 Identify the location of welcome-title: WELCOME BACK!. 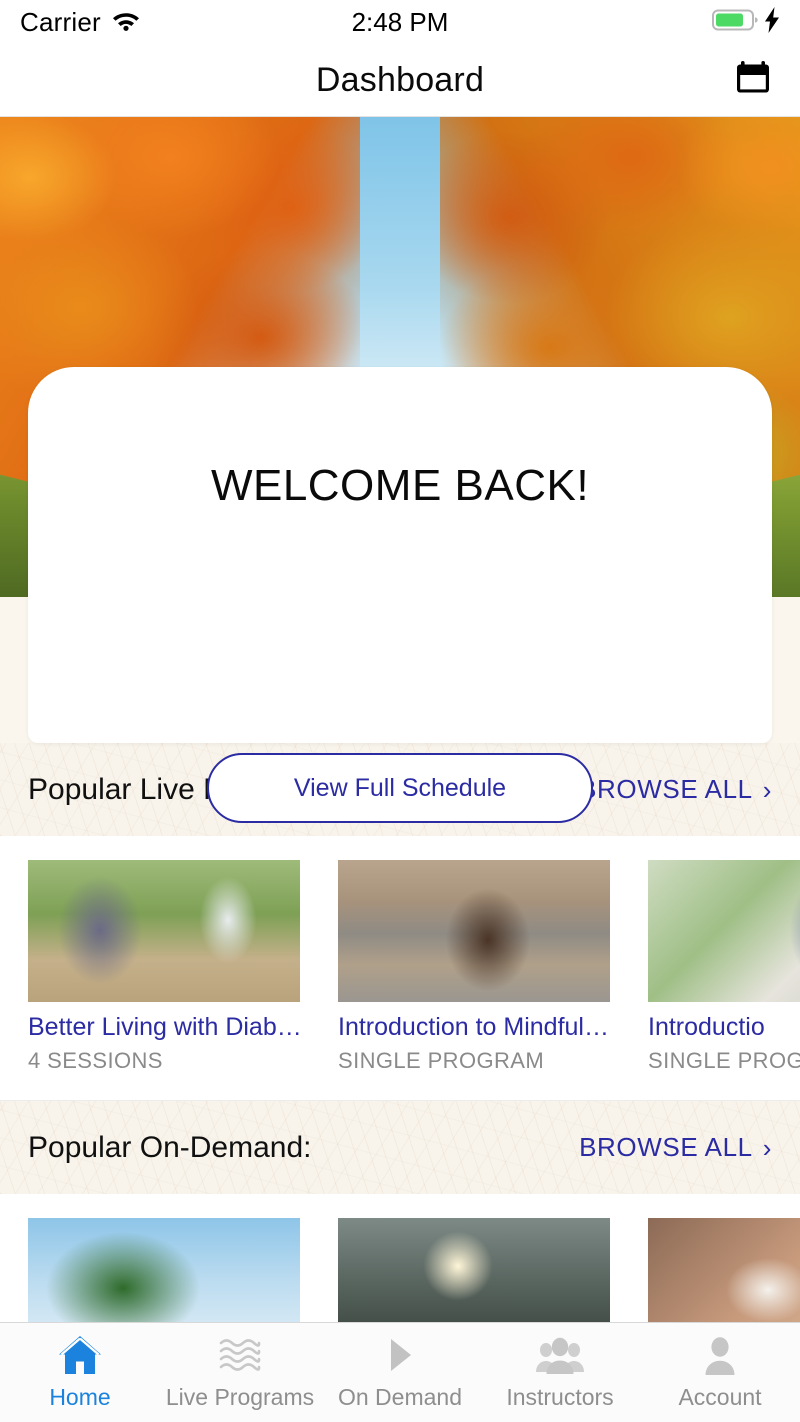
(400, 485).